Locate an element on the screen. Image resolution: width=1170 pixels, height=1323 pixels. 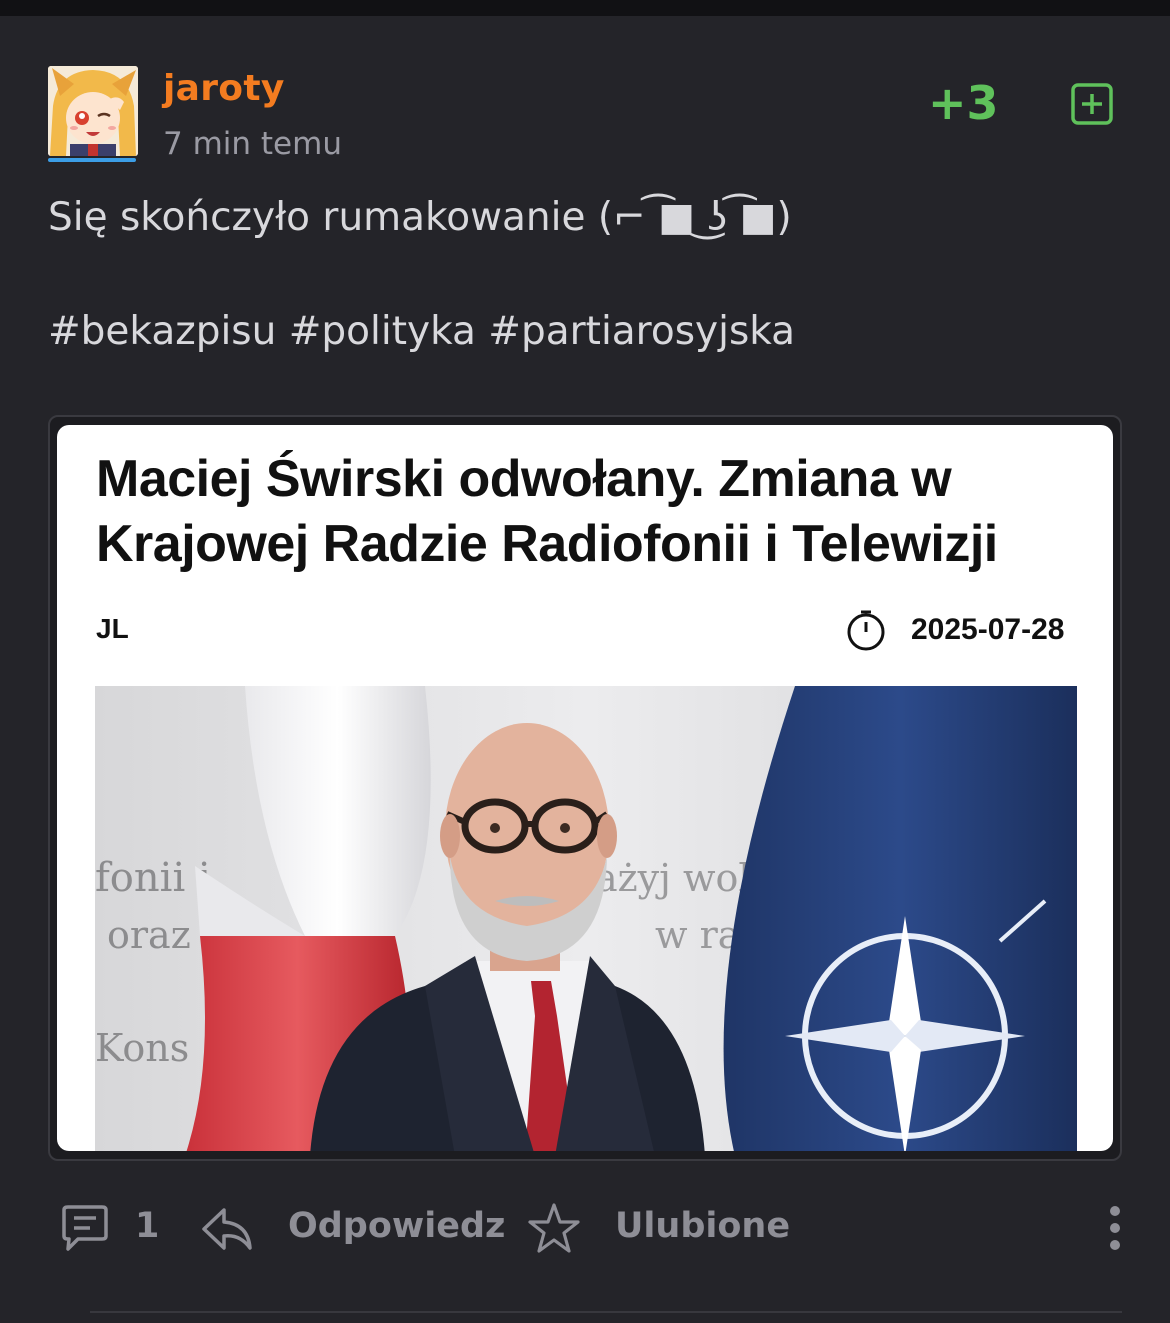
user-avatar is located at coordinates (93, 111).